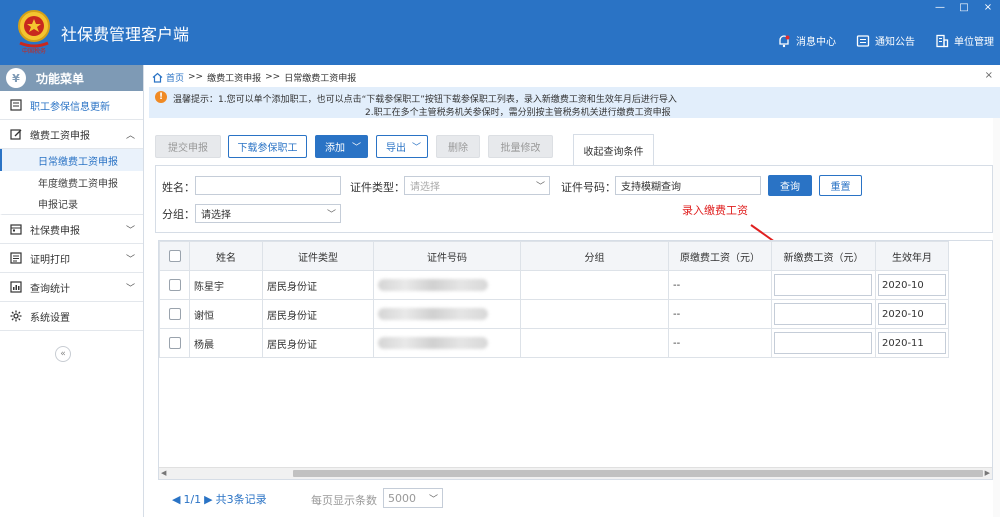 This screenshot has height=517, width=1000. Describe the element at coordinates (554, 343) in the screenshot. I see `table-row: 杨晨 居民身份证 -- 2020-11` at that location.